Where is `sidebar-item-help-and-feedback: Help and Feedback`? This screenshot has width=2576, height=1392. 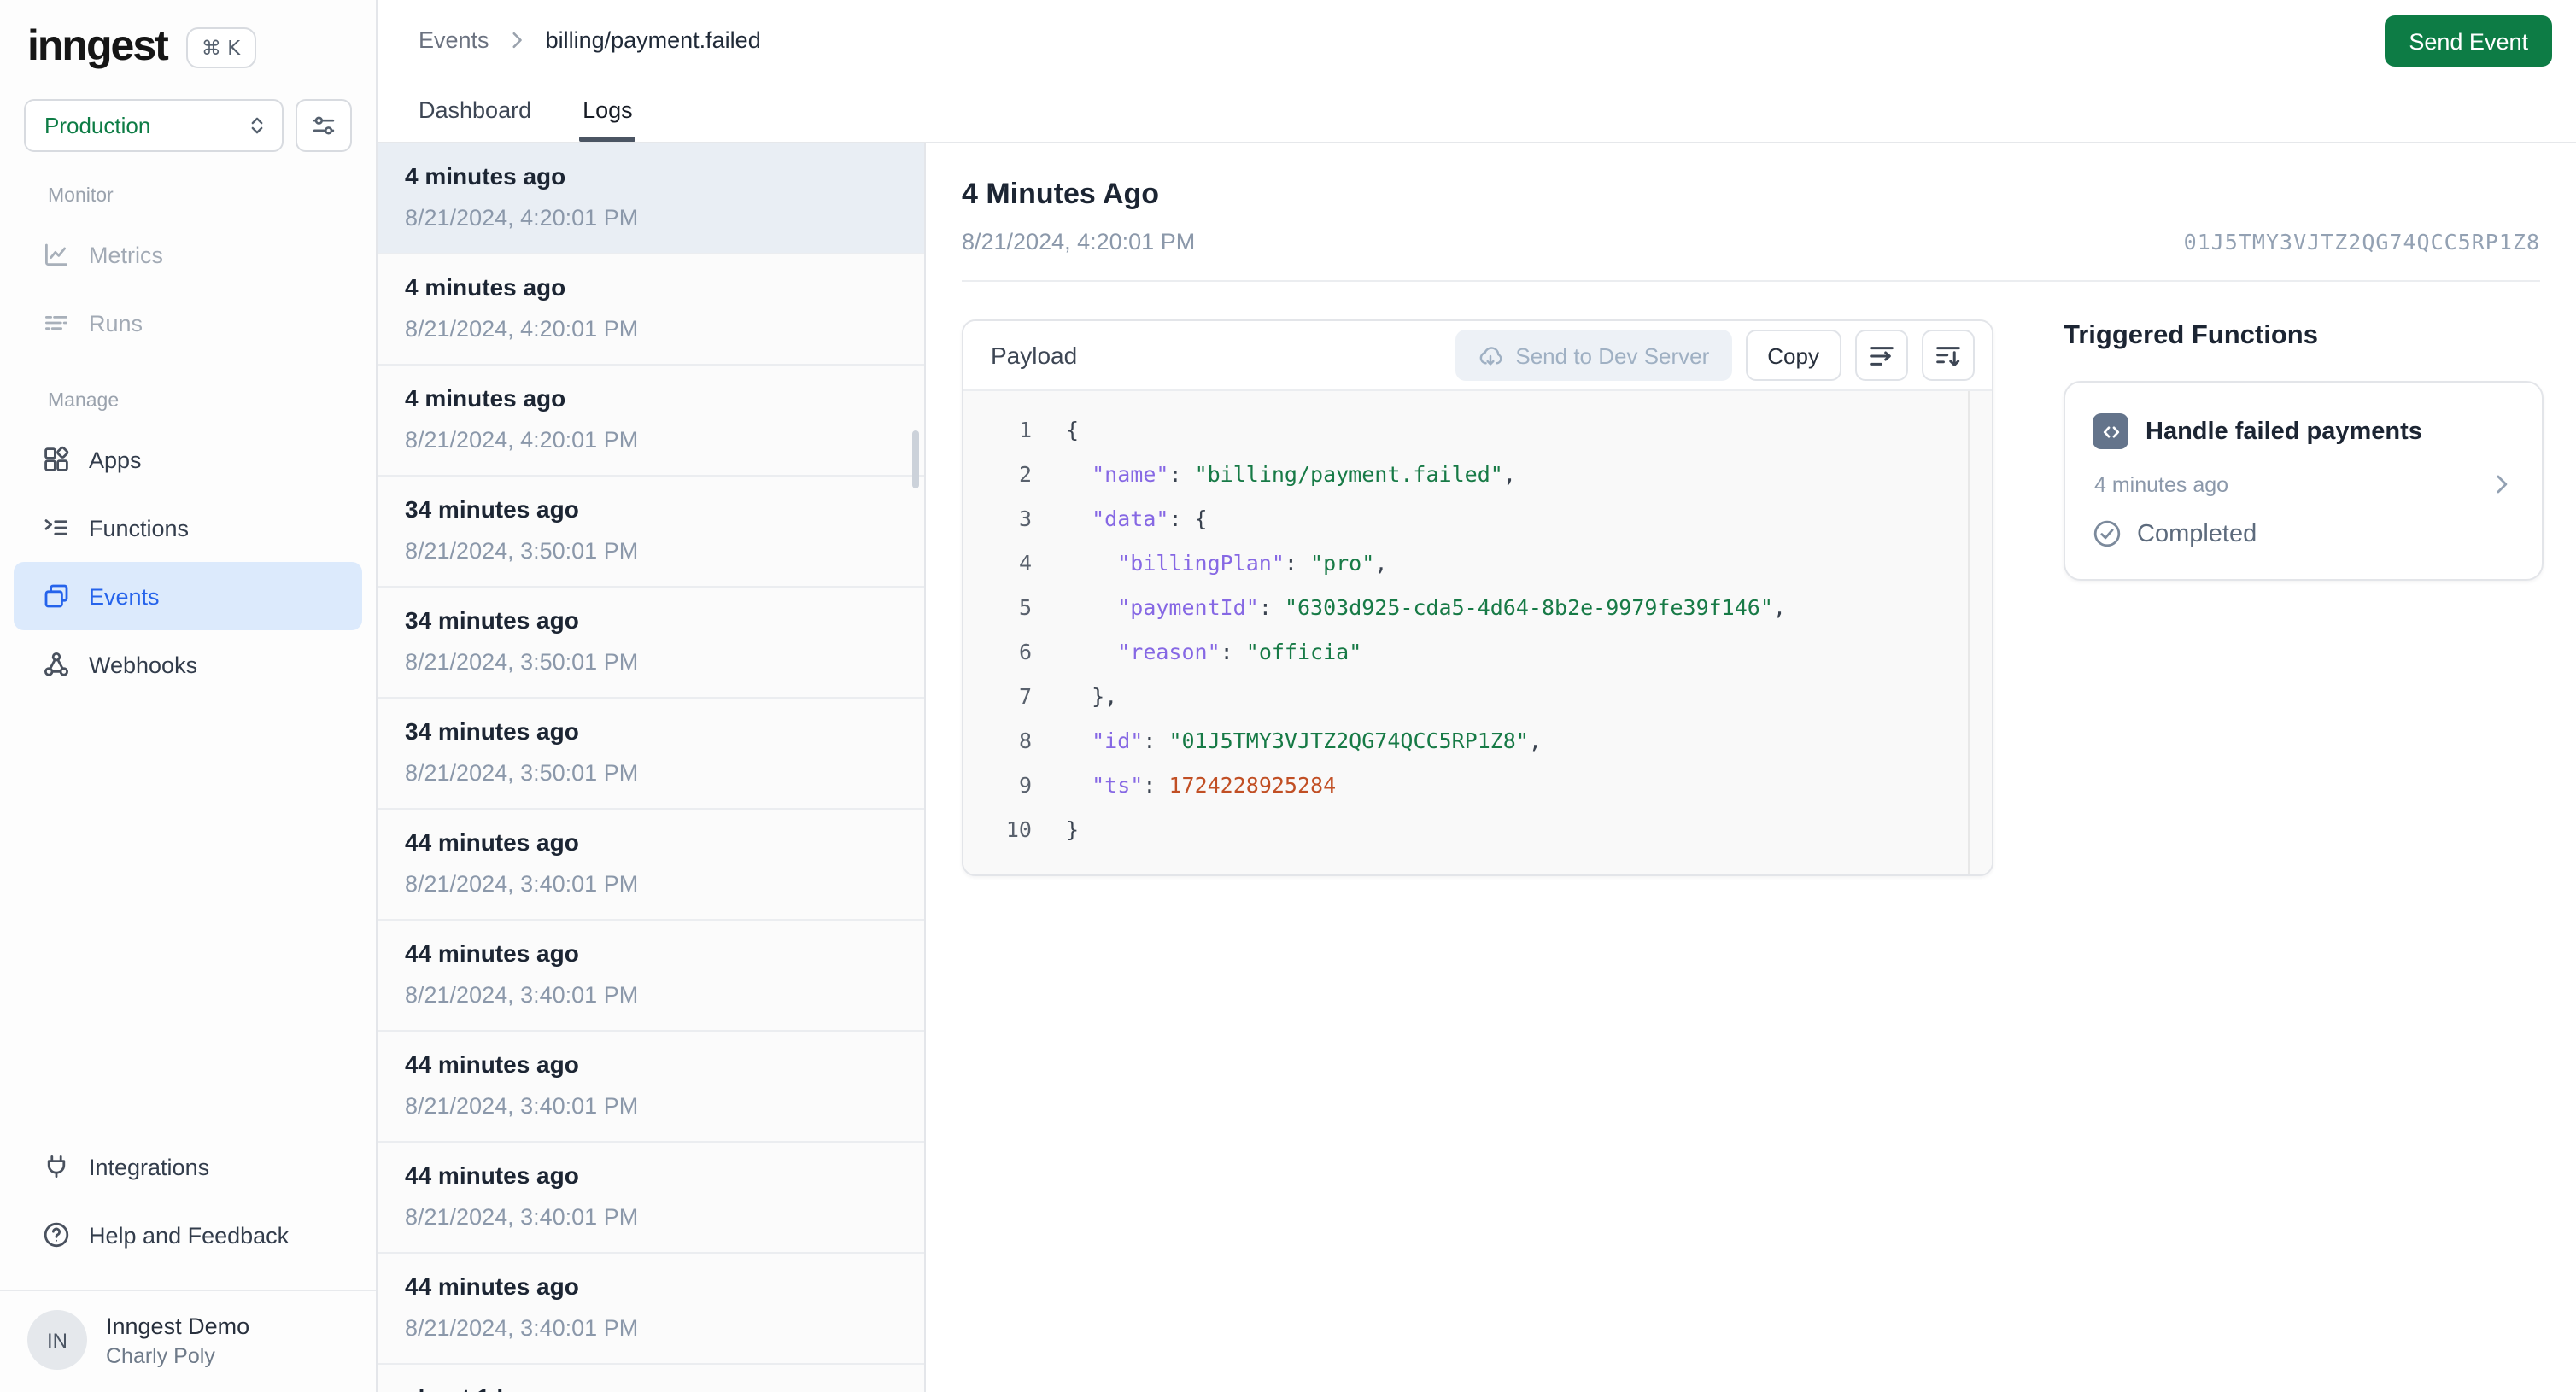
sidebar-item-help-and-feedback: Help and Feedback is located at coordinates (188, 1235).